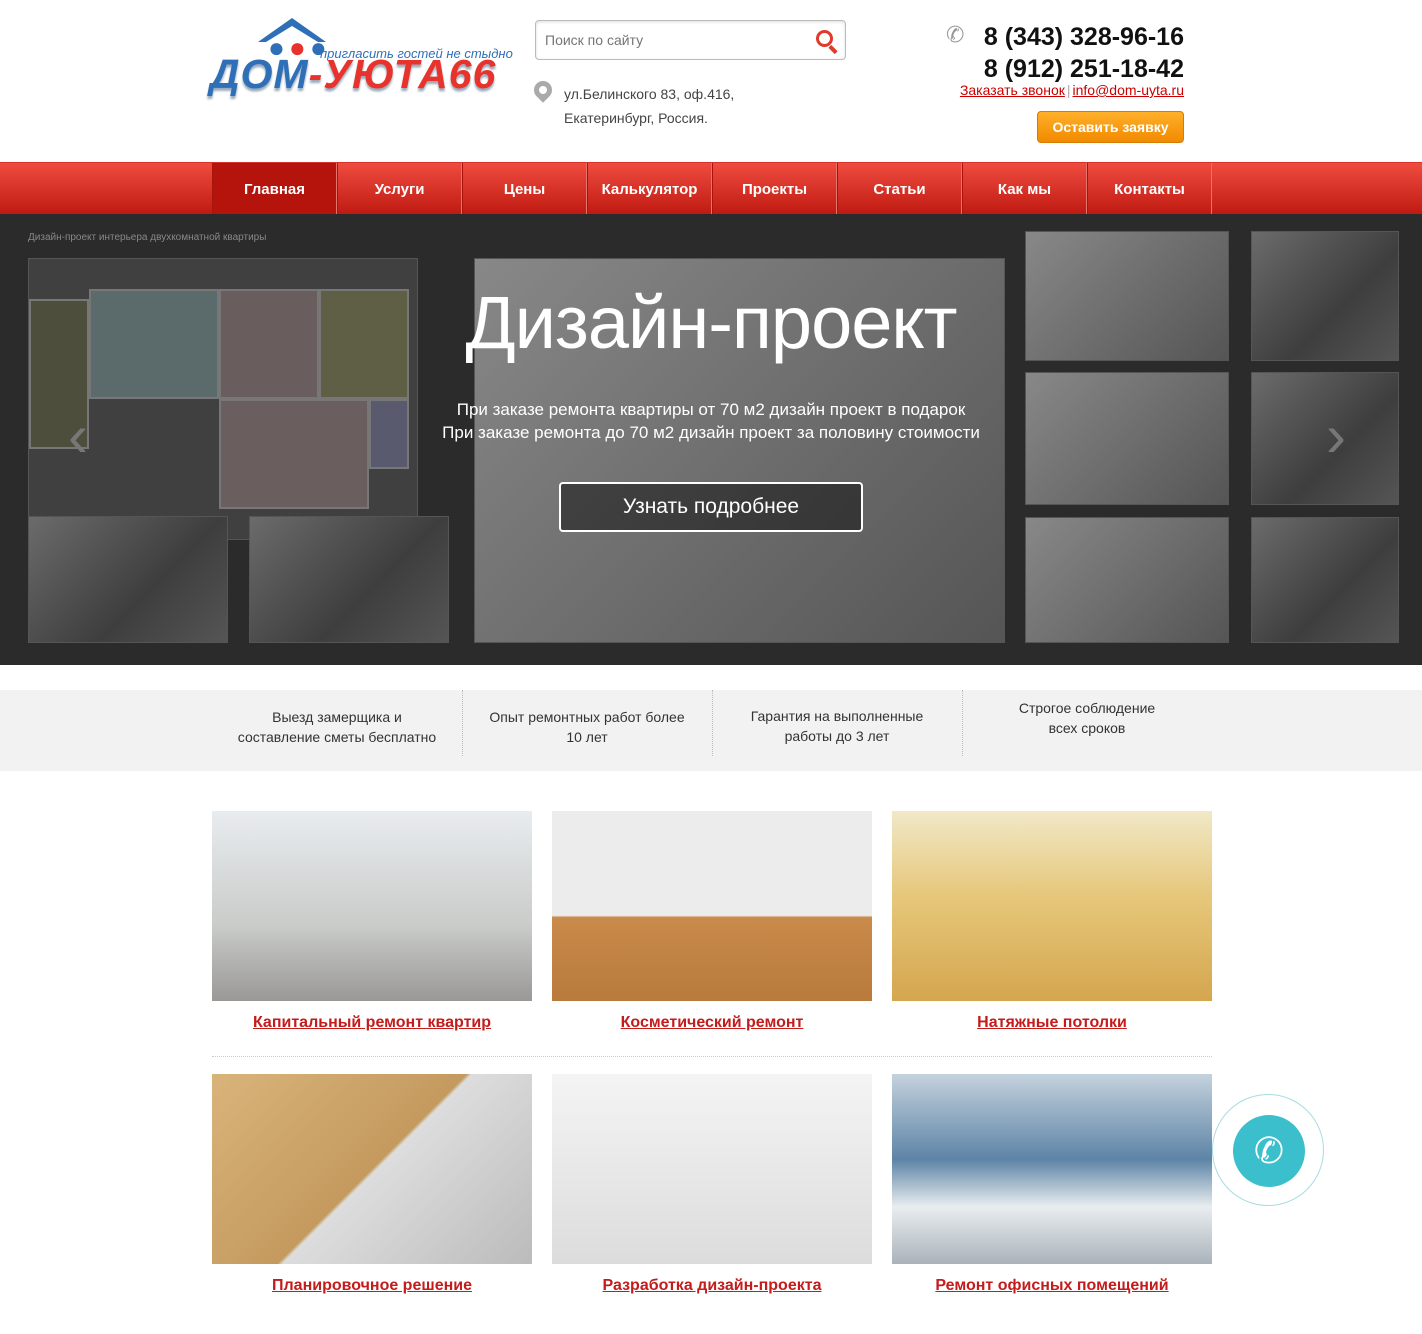 The height and width of the screenshot is (1334, 1422). What do you see at coordinates (1024, 207) in the screenshot?
I see `nav-item-how-we-work: Как мы работаем` at bounding box center [1024, 207].